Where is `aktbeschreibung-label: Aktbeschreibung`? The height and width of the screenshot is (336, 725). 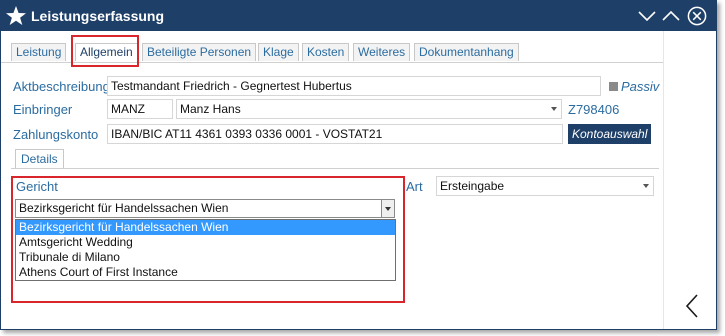 aktbeschreibung-label: Aktbeschreibung is located at coordinates (61, 86).